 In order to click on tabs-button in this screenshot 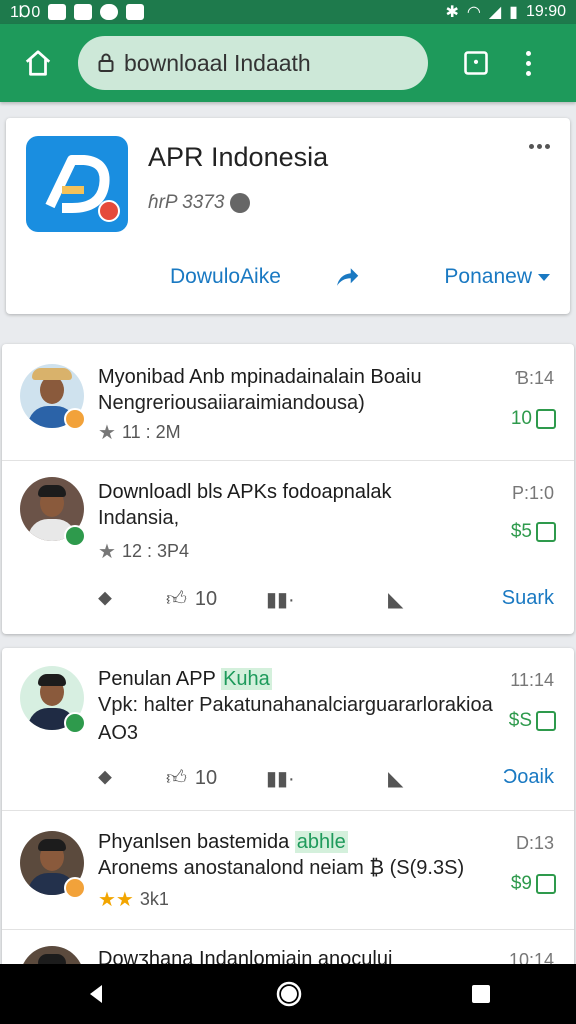, I will do `click(476, 63)`.